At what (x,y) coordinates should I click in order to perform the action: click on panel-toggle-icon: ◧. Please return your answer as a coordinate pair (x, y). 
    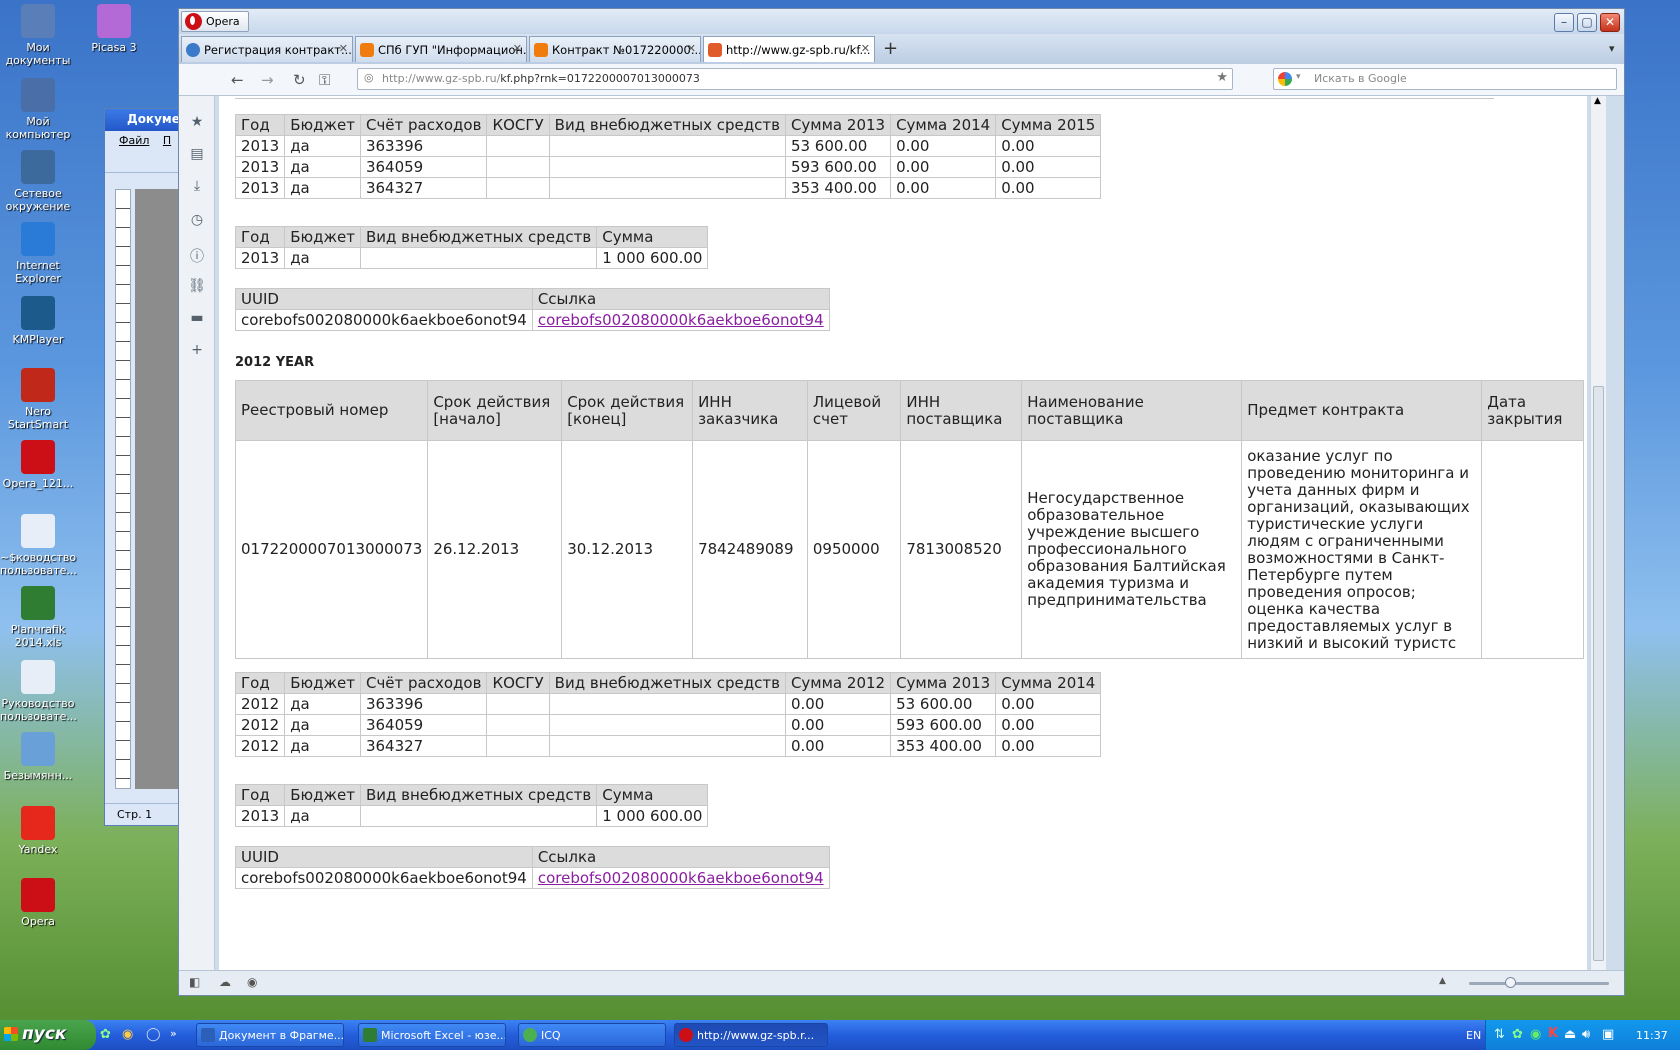
    Looking at the image, I should click on (194, 982).